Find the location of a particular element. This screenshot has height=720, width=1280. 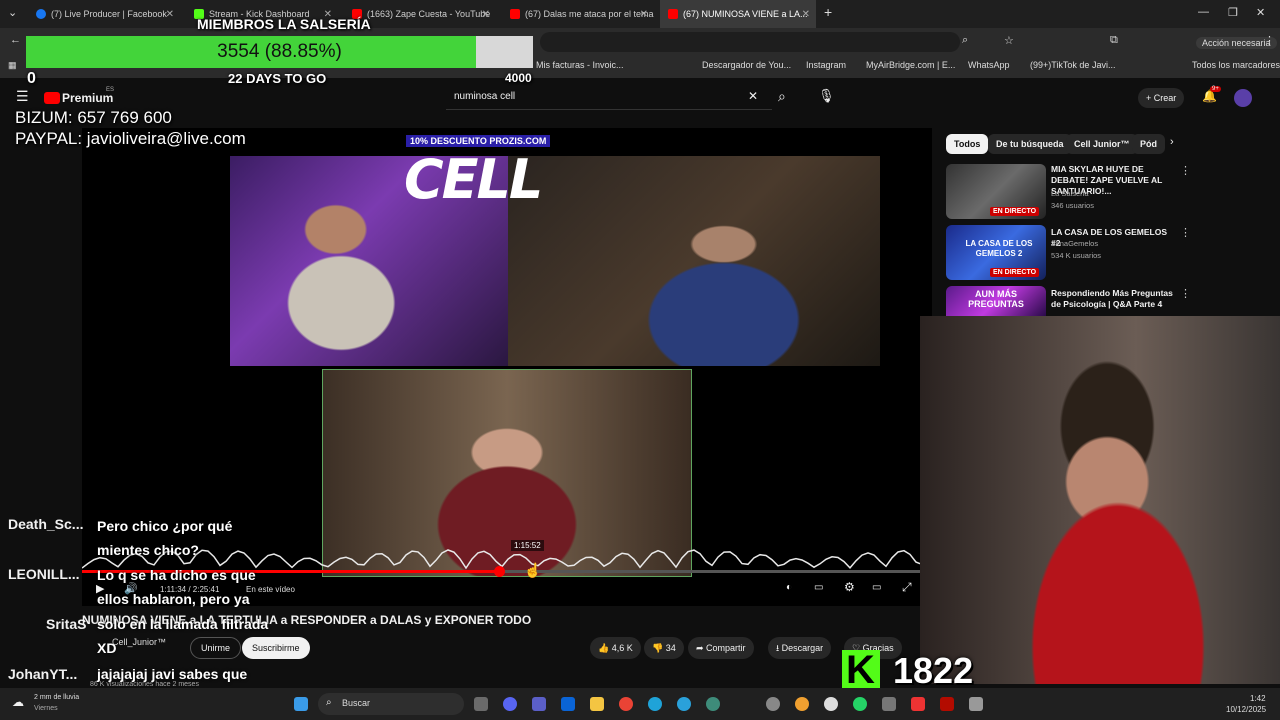

tab-facebook: (7) Live Producer | Facebook ✕ is located at coordinates (104, 14).